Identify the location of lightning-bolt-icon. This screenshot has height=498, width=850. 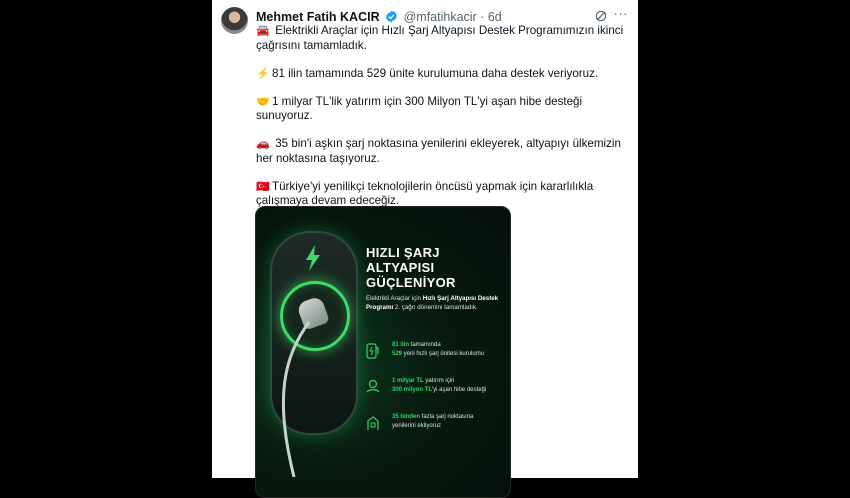
(313, 258).